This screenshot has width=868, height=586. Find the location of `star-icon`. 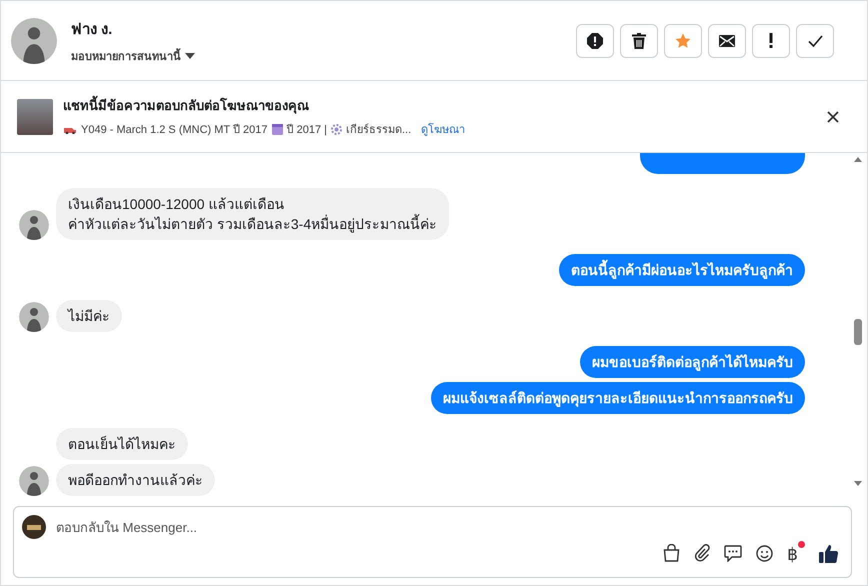

star-icon is located at coordinates (683, 40).